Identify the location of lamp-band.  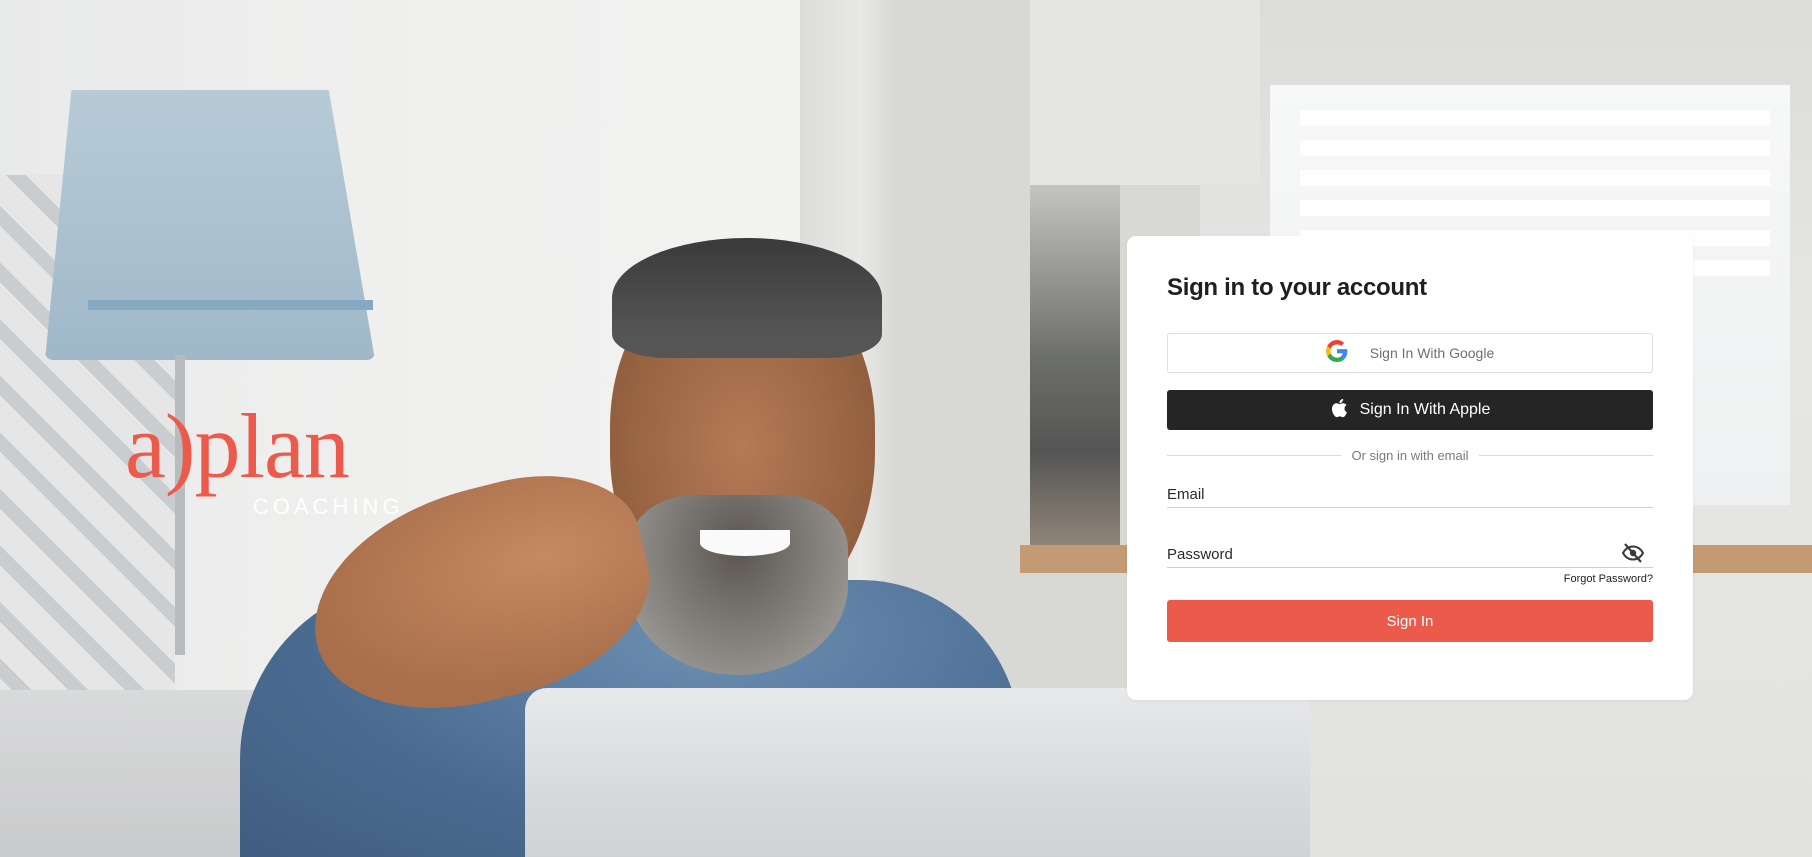
(230, 305).